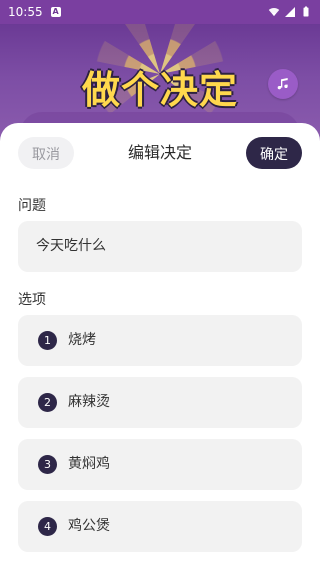  I want to click on sheet-header: 取消 编辑决定 确定, so click(160, 154).